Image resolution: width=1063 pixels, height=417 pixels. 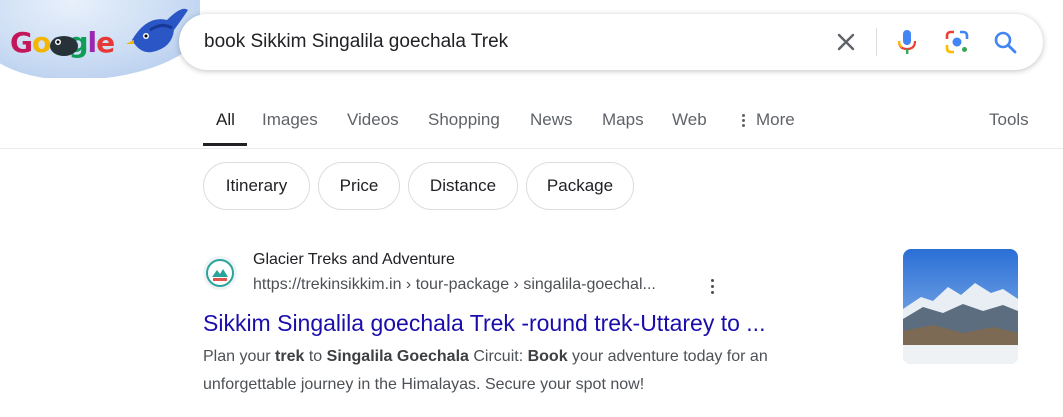 I want to click on tab-shopping: Shopping, so click(x=464, y=120).